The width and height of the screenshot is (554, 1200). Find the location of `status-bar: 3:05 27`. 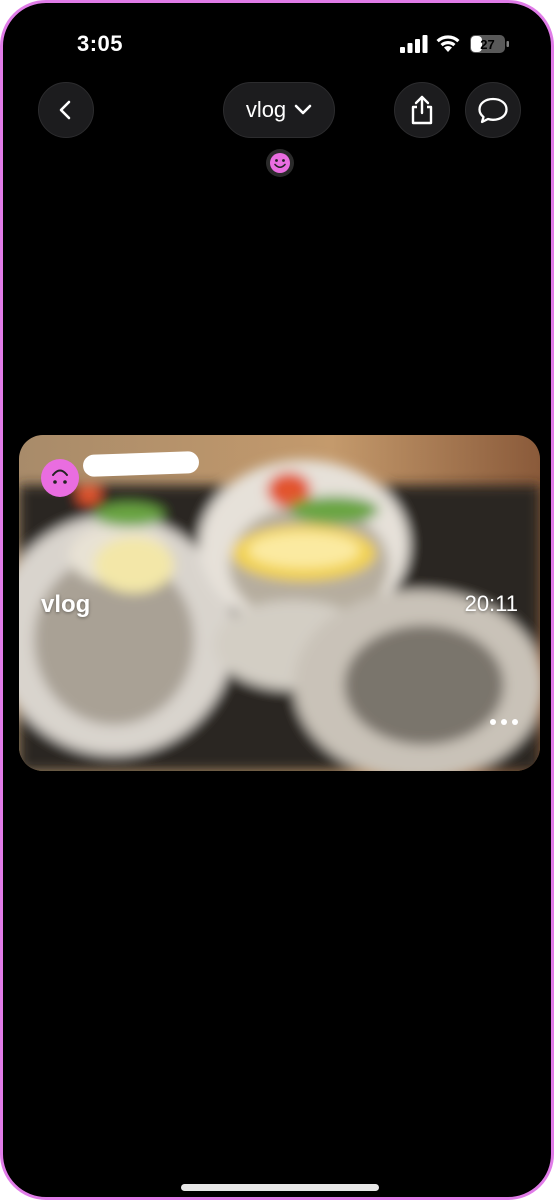

status-bar: 3:05 27 is located at coordinates (277, 44).